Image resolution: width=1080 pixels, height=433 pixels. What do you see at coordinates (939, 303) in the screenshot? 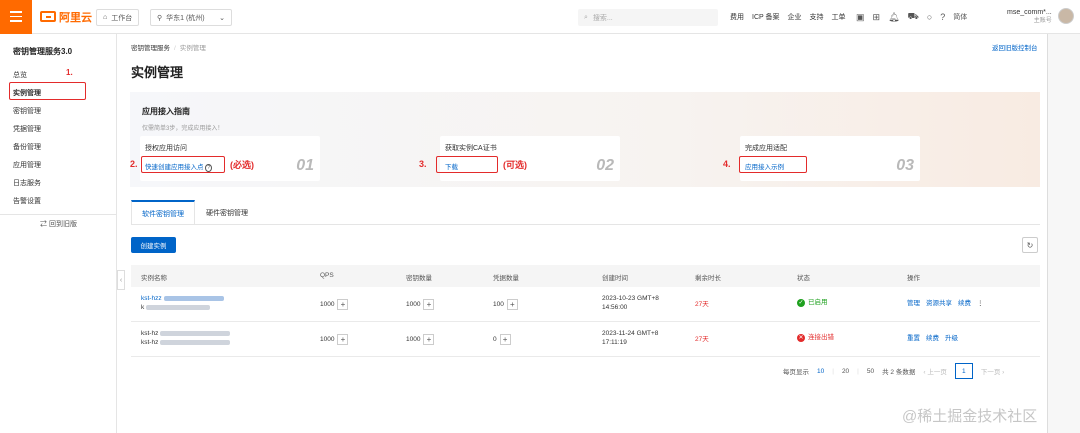
I see `resource-share-link: 资源共享` at bounding box center [939, 303].